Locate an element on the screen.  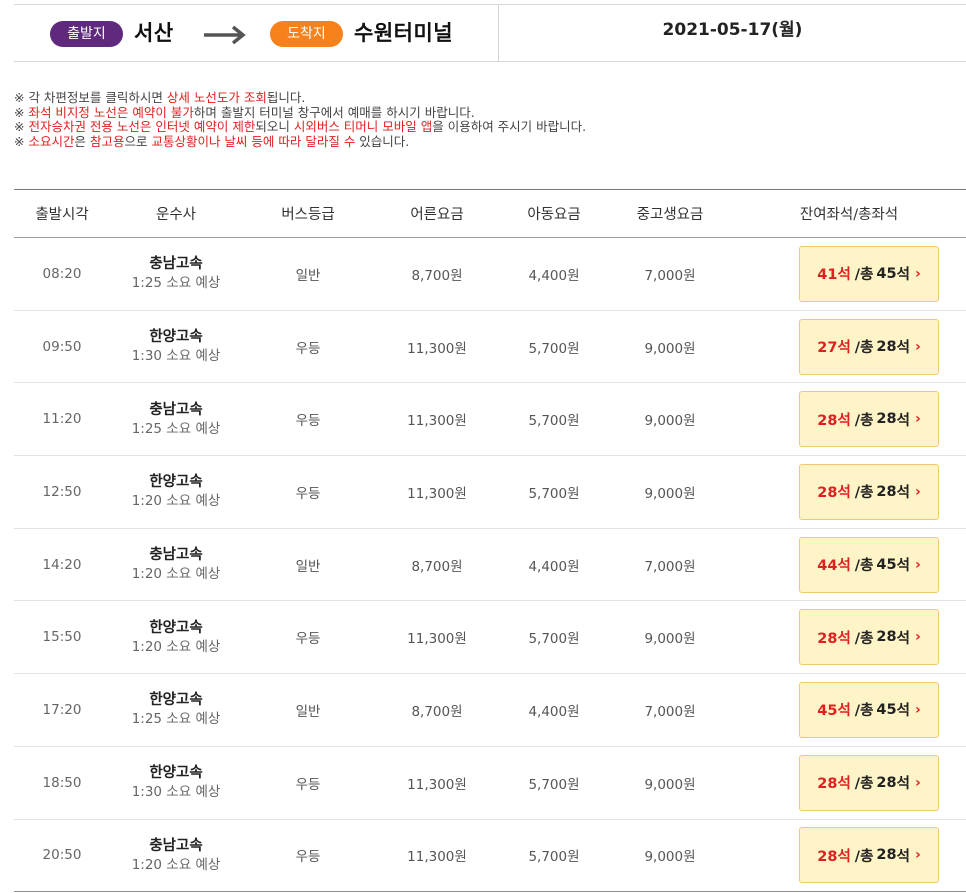
company-cell: 충남고속 1:20 소요 예상 is located at coordinates (176, 855).